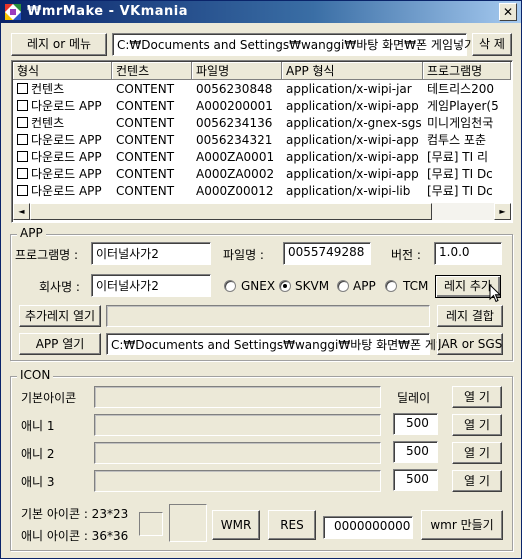 The image size is (522, 559). Describe the element at coordinates (38, 426) in the screenshot. I see `anim1-label: 애니 1` at that location.